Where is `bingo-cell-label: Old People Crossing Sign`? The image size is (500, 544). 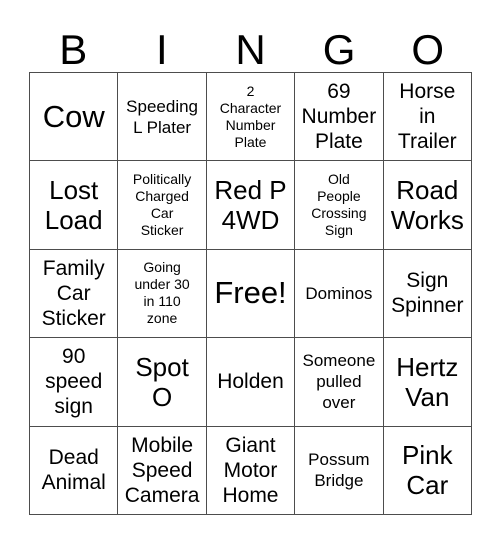 bingo-cell-label: Old People Crossing Sign is located at coordinates (339, 205).